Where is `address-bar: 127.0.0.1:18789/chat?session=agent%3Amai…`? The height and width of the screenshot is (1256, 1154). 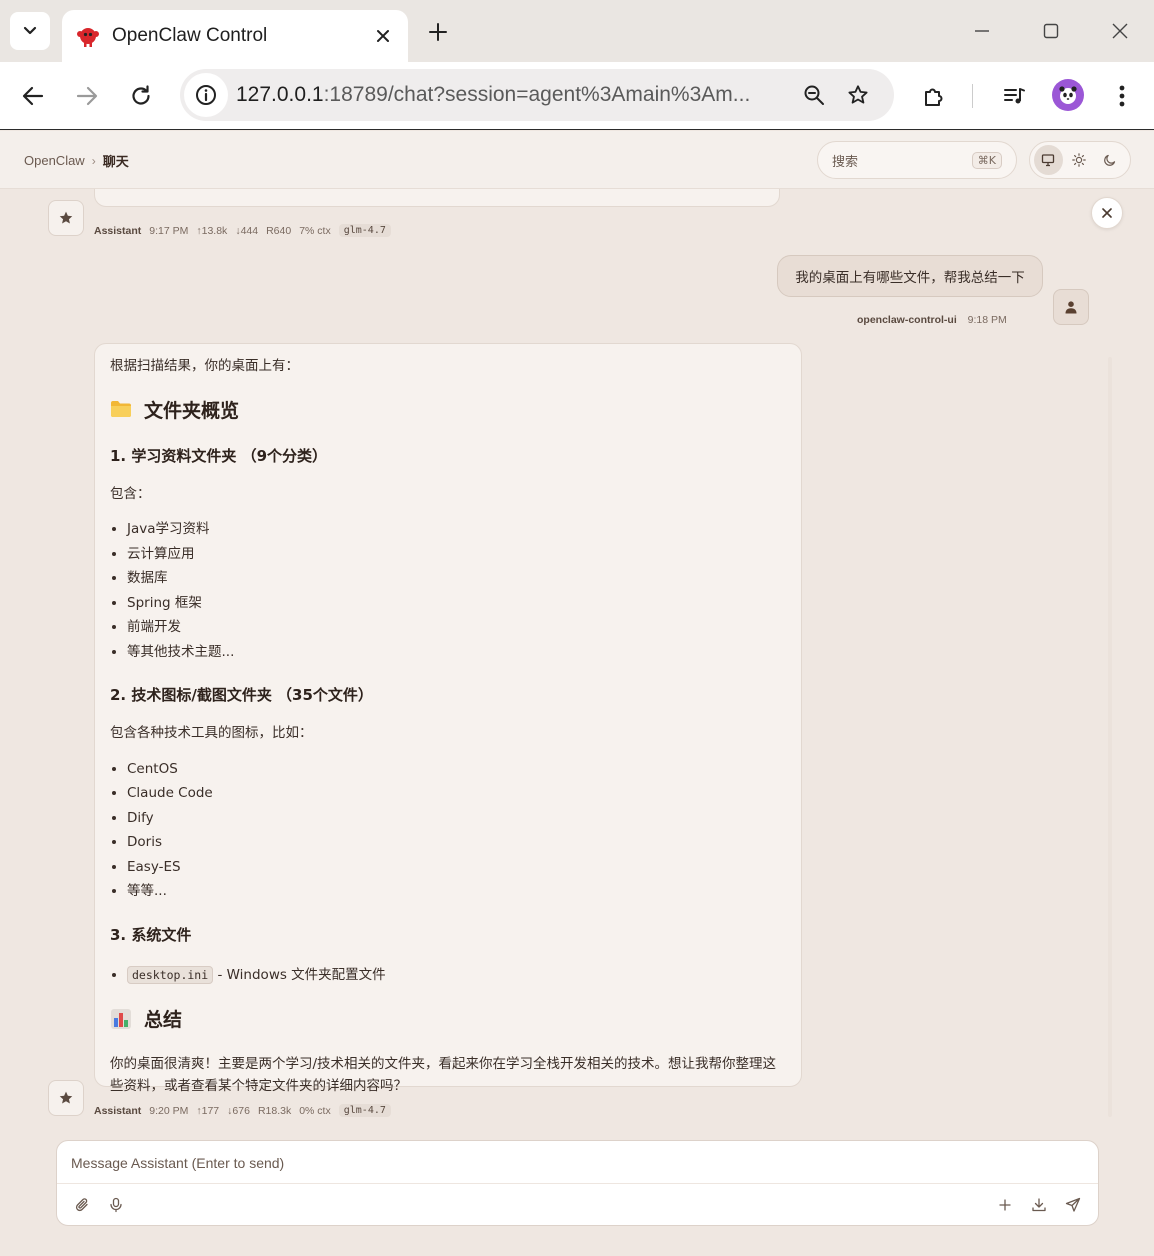 address-bar: 127.0.0.1:18789/chat?session=agent%3Amai… is located at coordinates (537, 95).